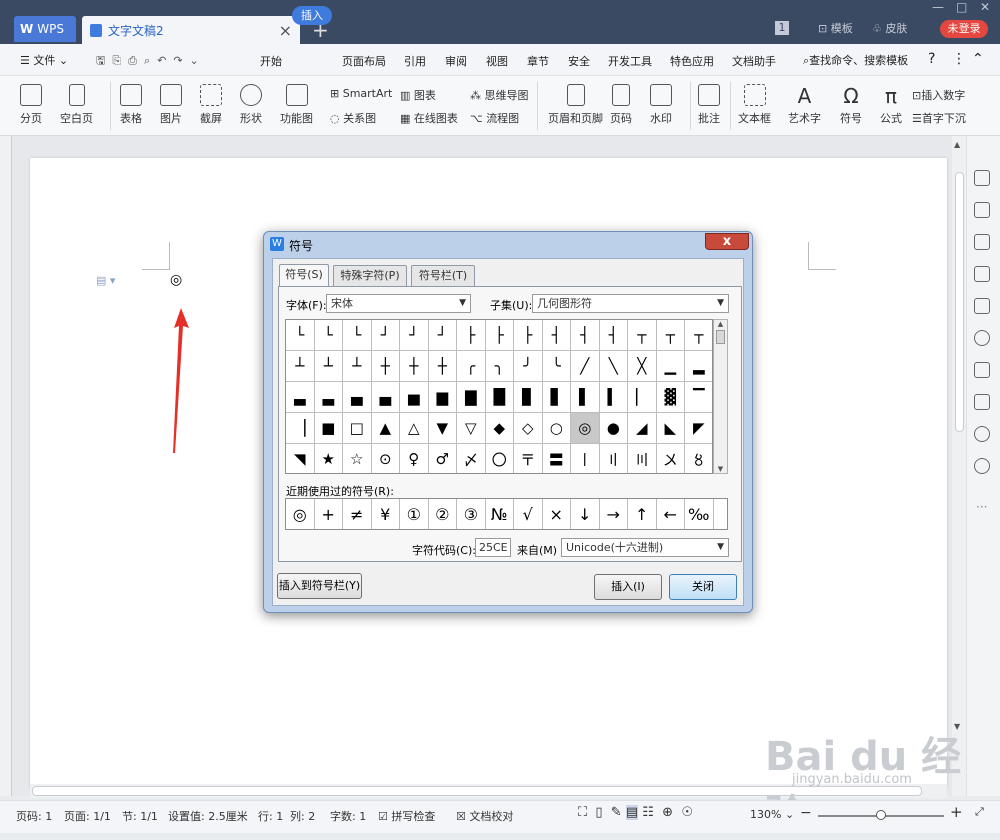  Describe the element at coordinates (720, 337) in the screenshot. I see `scroll-thumb` at that location.